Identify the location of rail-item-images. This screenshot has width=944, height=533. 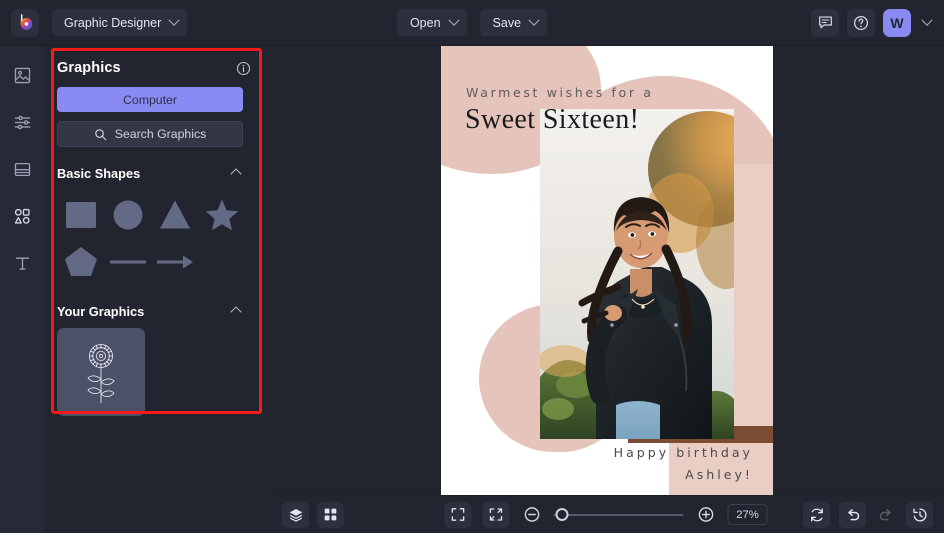
(22, 75).